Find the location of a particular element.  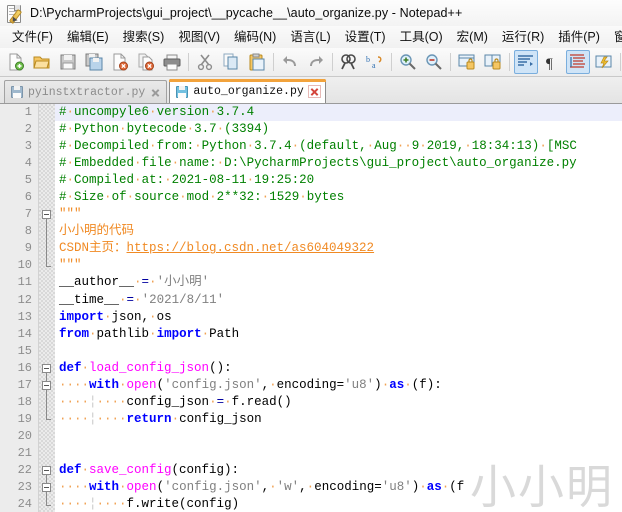

menu-tools: 工具(O) is located at coordinates (421, 37).